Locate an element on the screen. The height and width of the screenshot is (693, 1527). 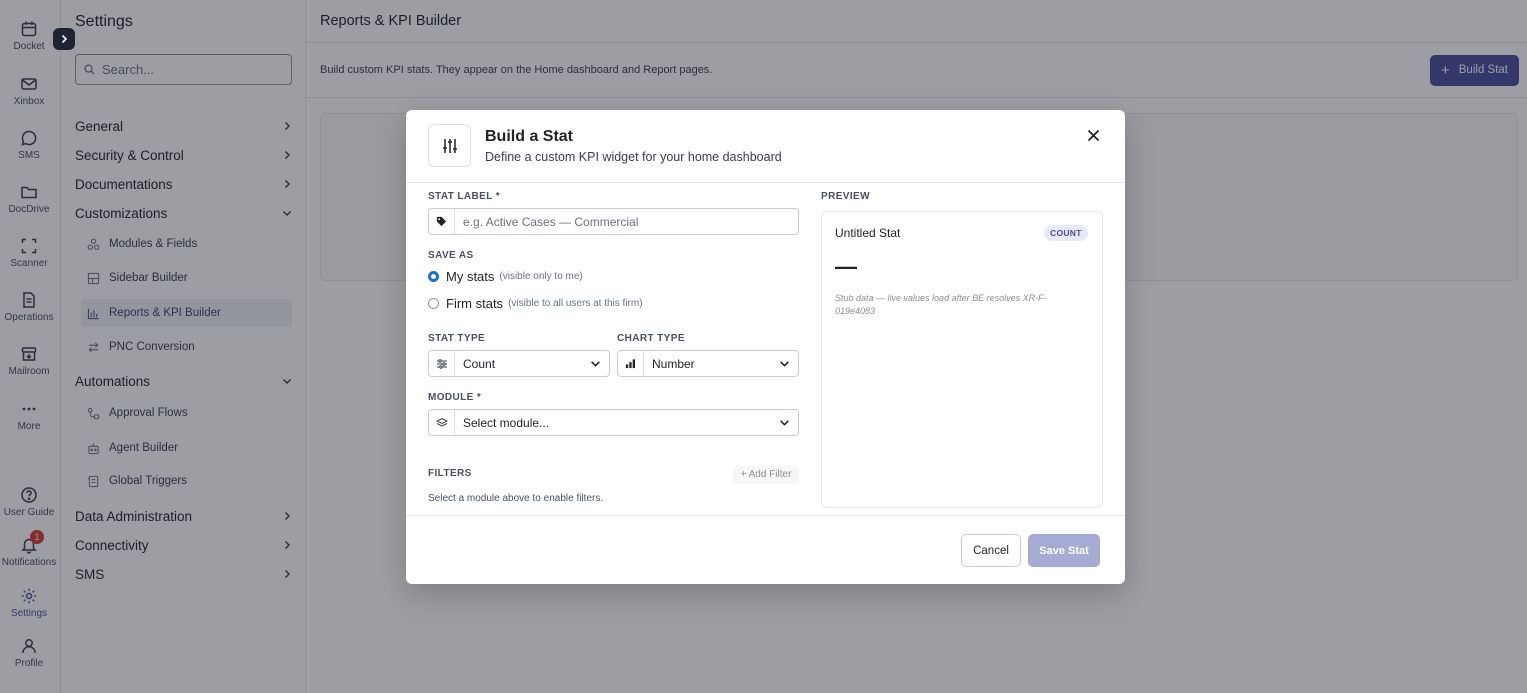
cancel-button: Cancel is located at coordinates (991, 550).